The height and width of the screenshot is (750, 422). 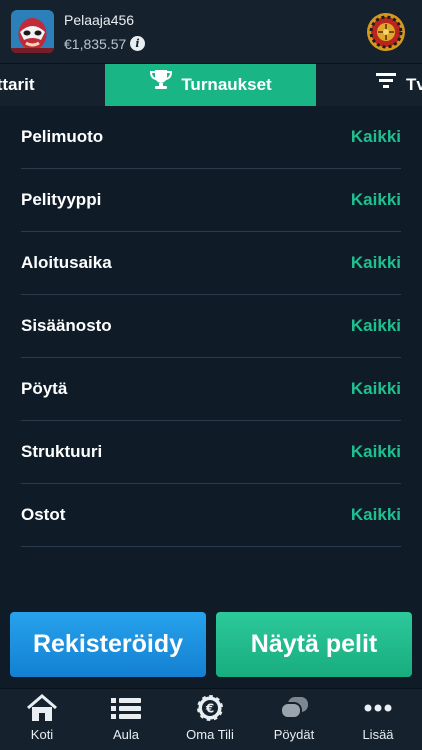 I want to click on tab-tournaments: Turnaukset, so click(x=210, y=85).